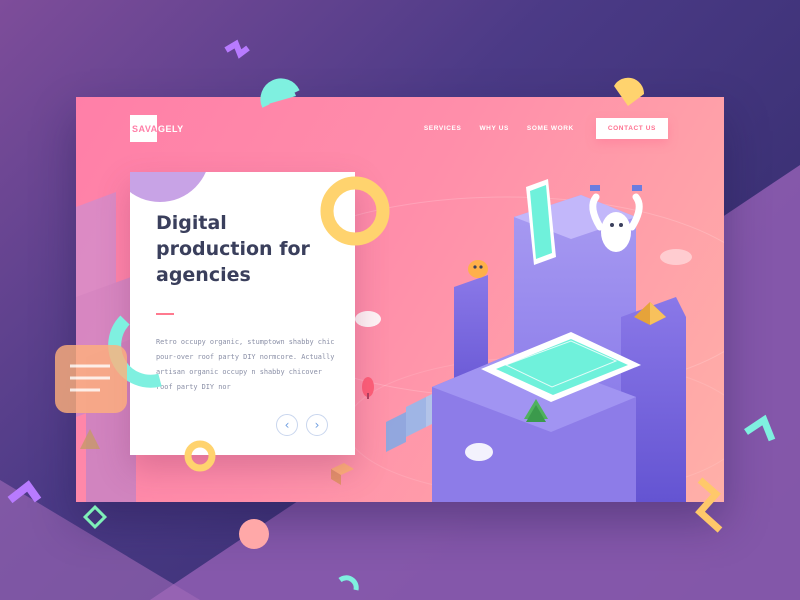  What do you see at coordinates (550, 128) in the screenshot?
I see `nav-item-some-work: SOME WORK` at bounding box center [550, 128].